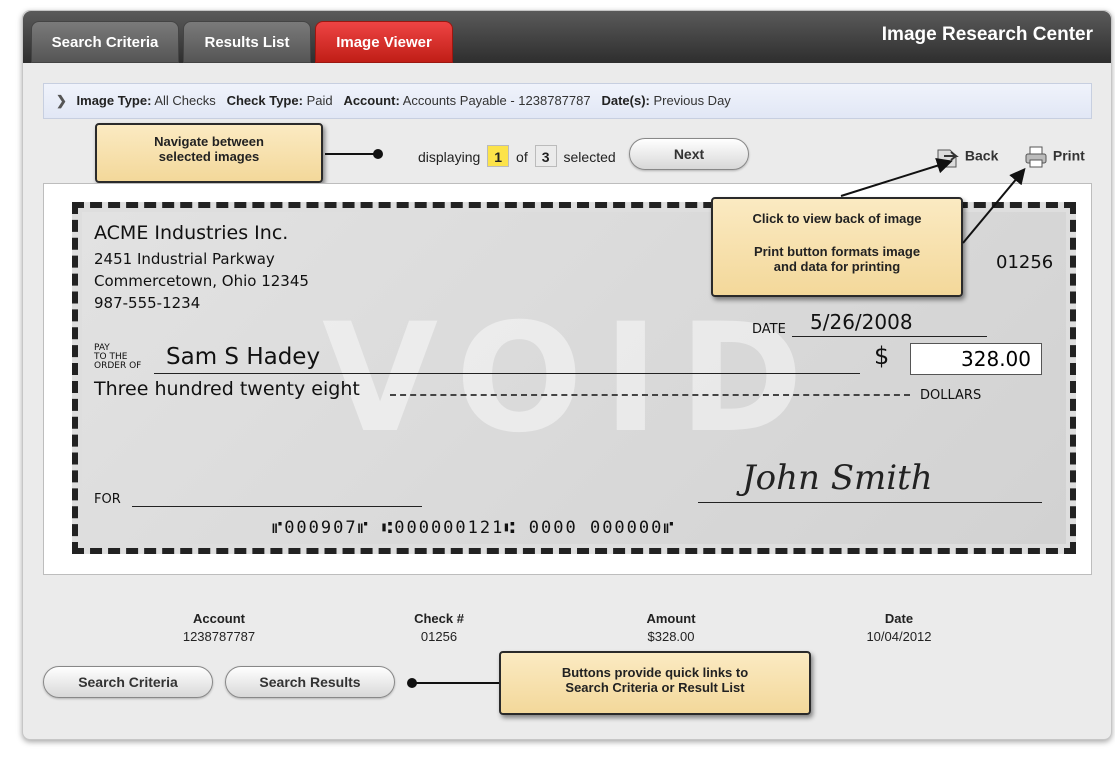 This screenshot has width=1115, height=765. What do you see at coordinates (837, 478) in the screenshot?
I see `check-signature: John Smith` at bounding box center [837, 478].